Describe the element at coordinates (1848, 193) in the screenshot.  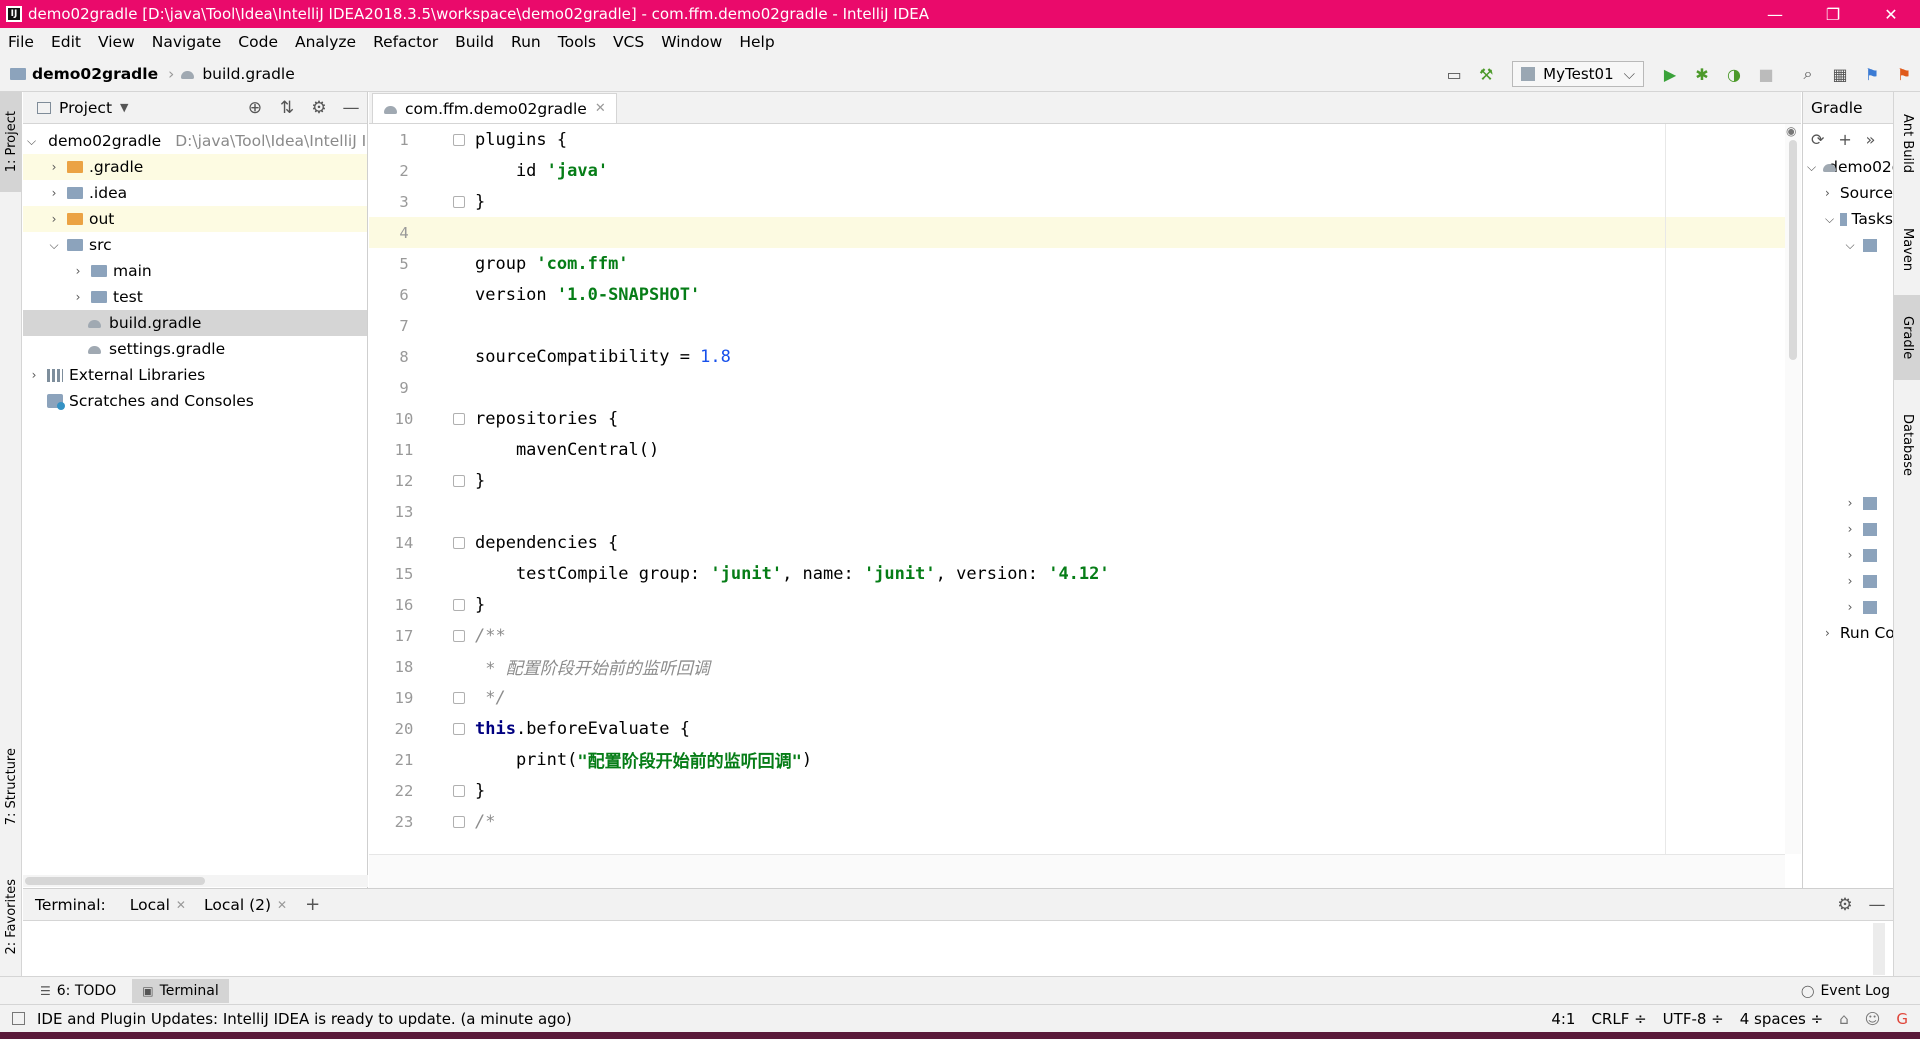
I see `gradle-node-source-sets: › Source Sets` at that location.